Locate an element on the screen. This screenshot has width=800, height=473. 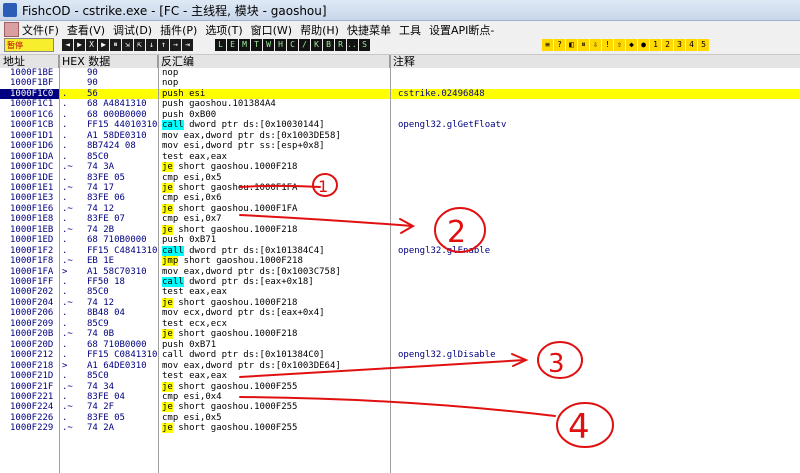
toolbar-button: R is located at coordinates (340, 45).